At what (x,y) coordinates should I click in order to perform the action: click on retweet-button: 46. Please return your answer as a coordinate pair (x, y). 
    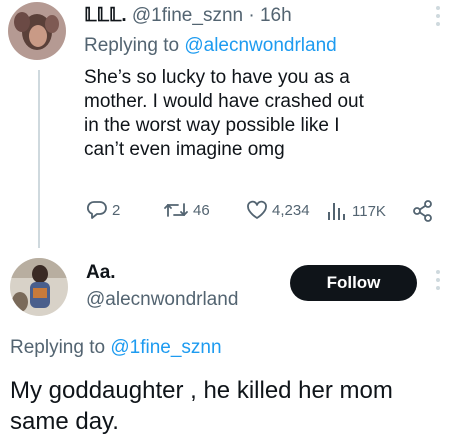
    Looking at the image, I should click on (186, 210).